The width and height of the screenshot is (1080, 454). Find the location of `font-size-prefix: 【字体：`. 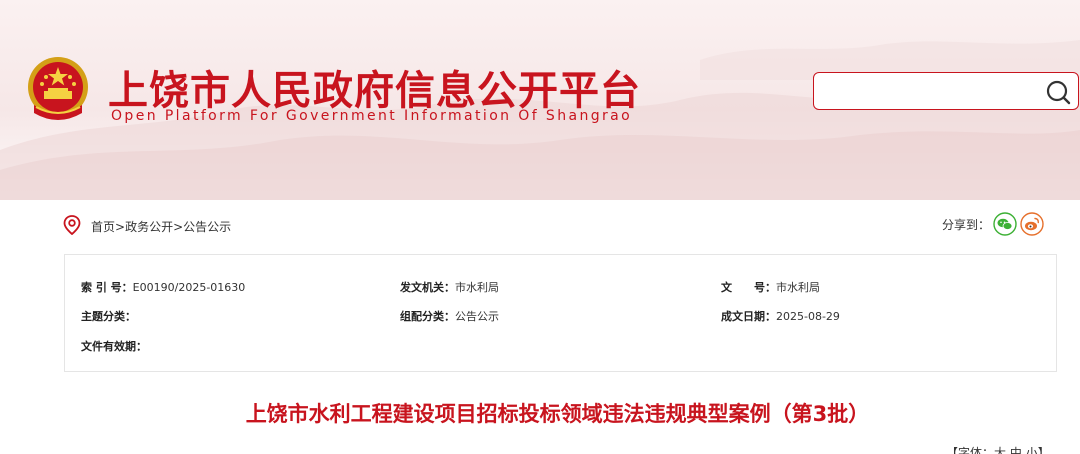

font-size-prefix: 【字体： is located at coordinates (970, 450).